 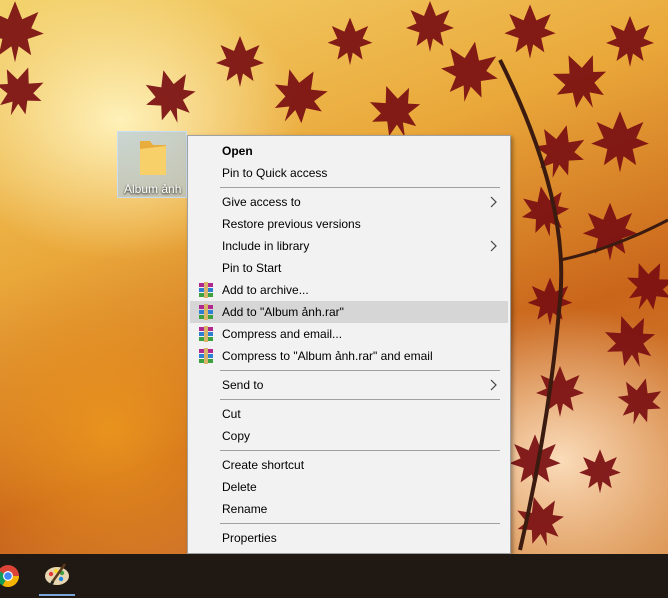 I want to click on menu-item-add-to-rar: Add to "Album ảnh.rar", so click(x=349, y=312).